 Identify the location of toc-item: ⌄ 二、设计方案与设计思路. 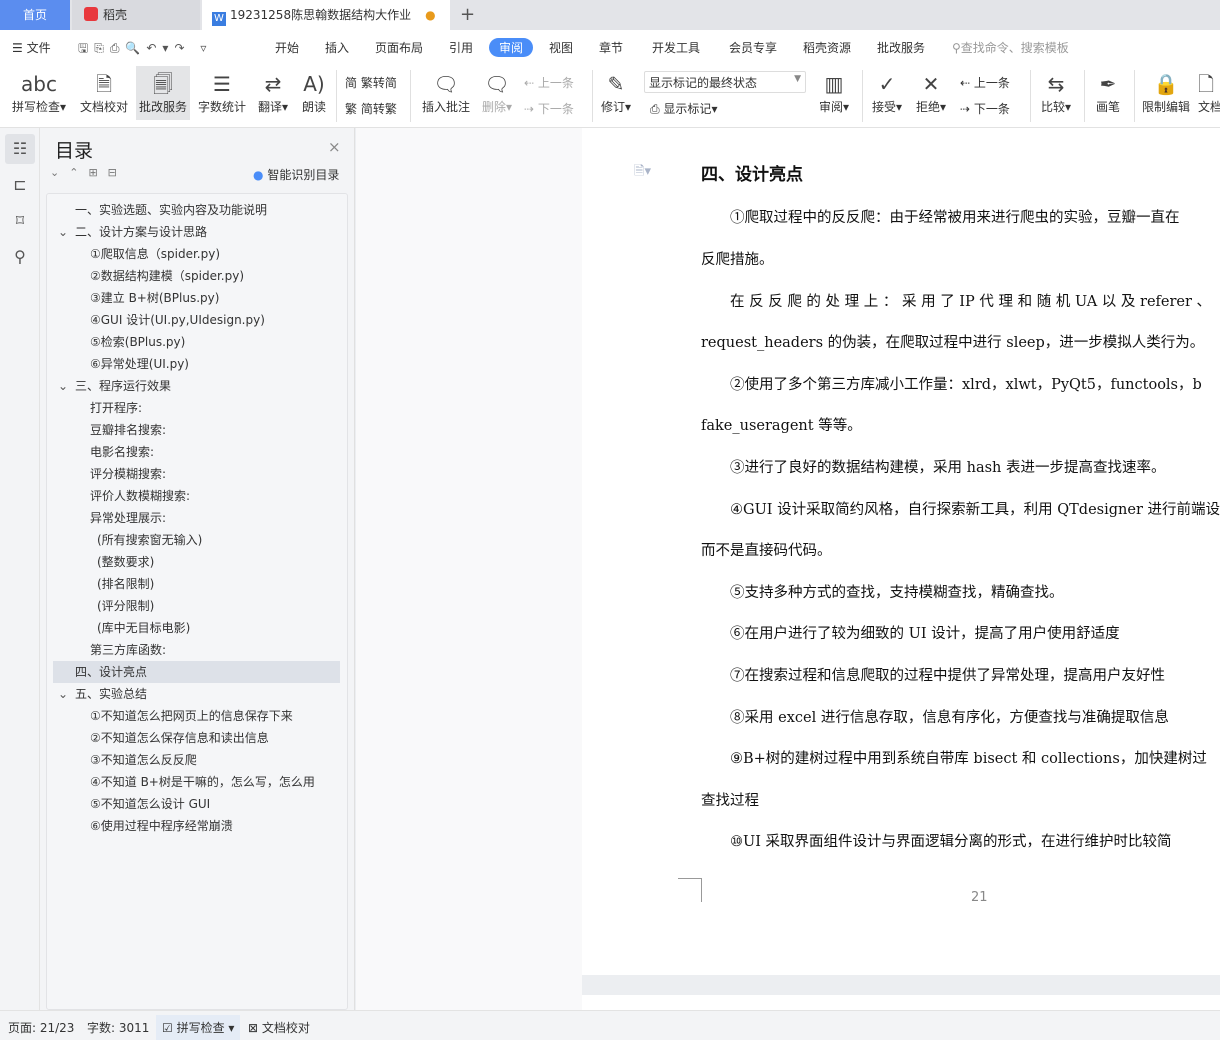
(132, 232).